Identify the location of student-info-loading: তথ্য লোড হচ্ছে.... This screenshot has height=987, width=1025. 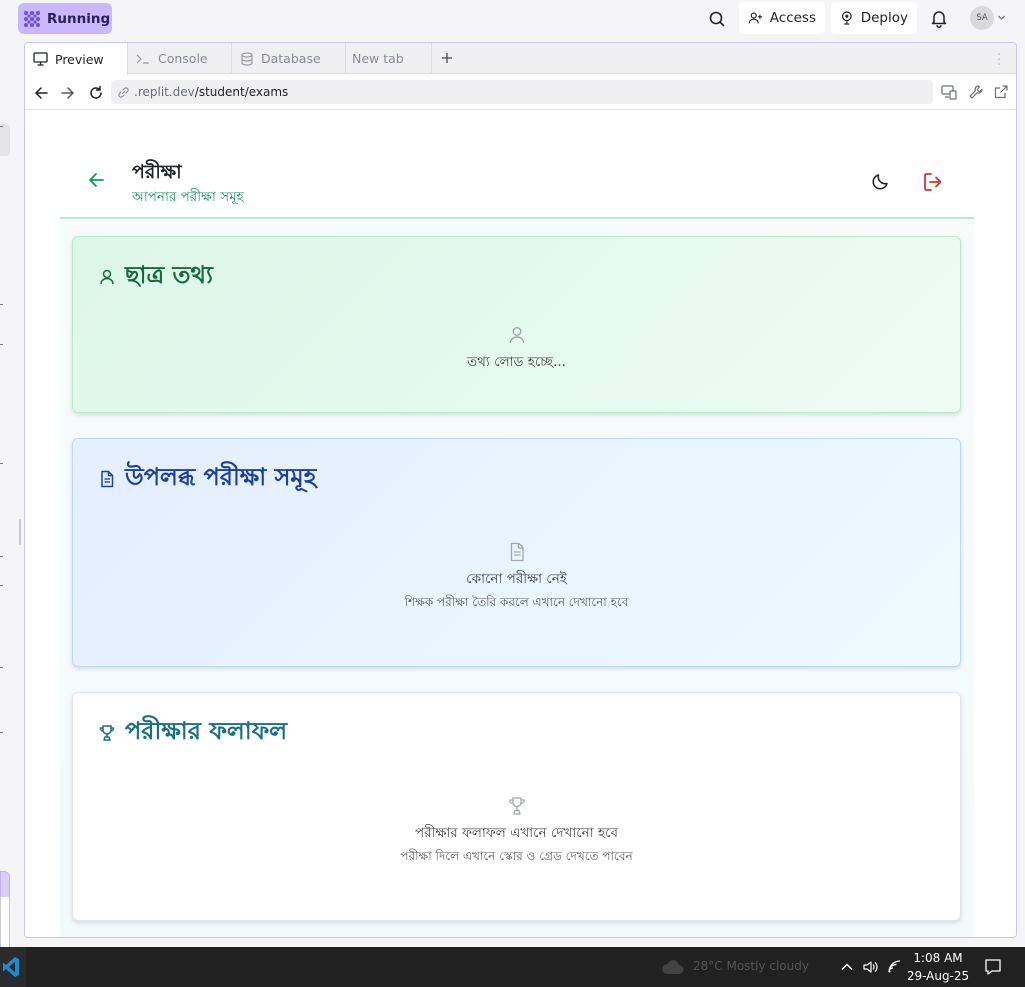
(516, 349).